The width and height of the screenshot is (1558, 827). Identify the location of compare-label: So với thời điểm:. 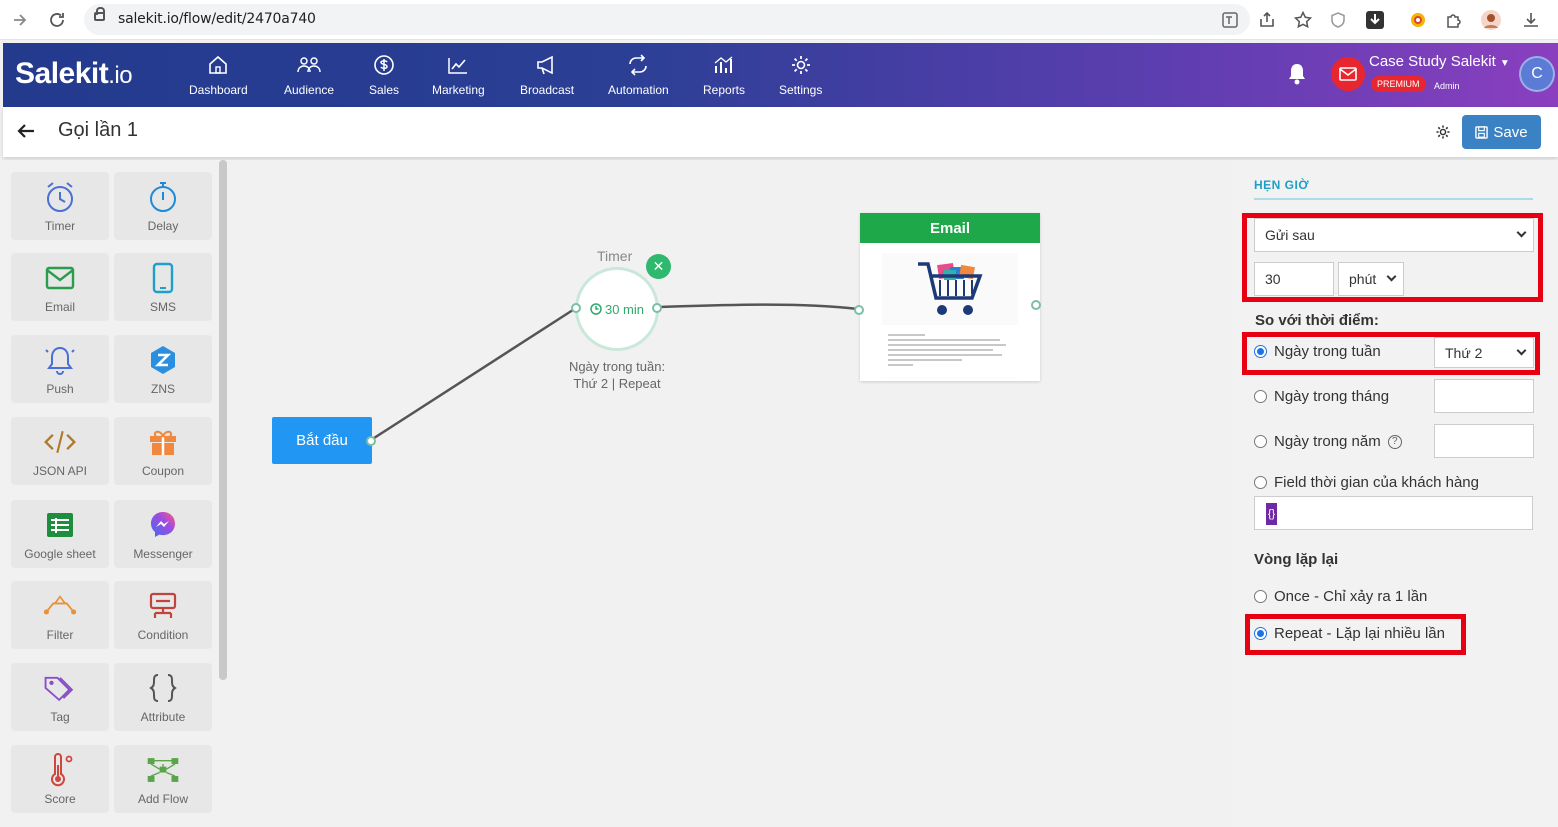
(1317, 320).